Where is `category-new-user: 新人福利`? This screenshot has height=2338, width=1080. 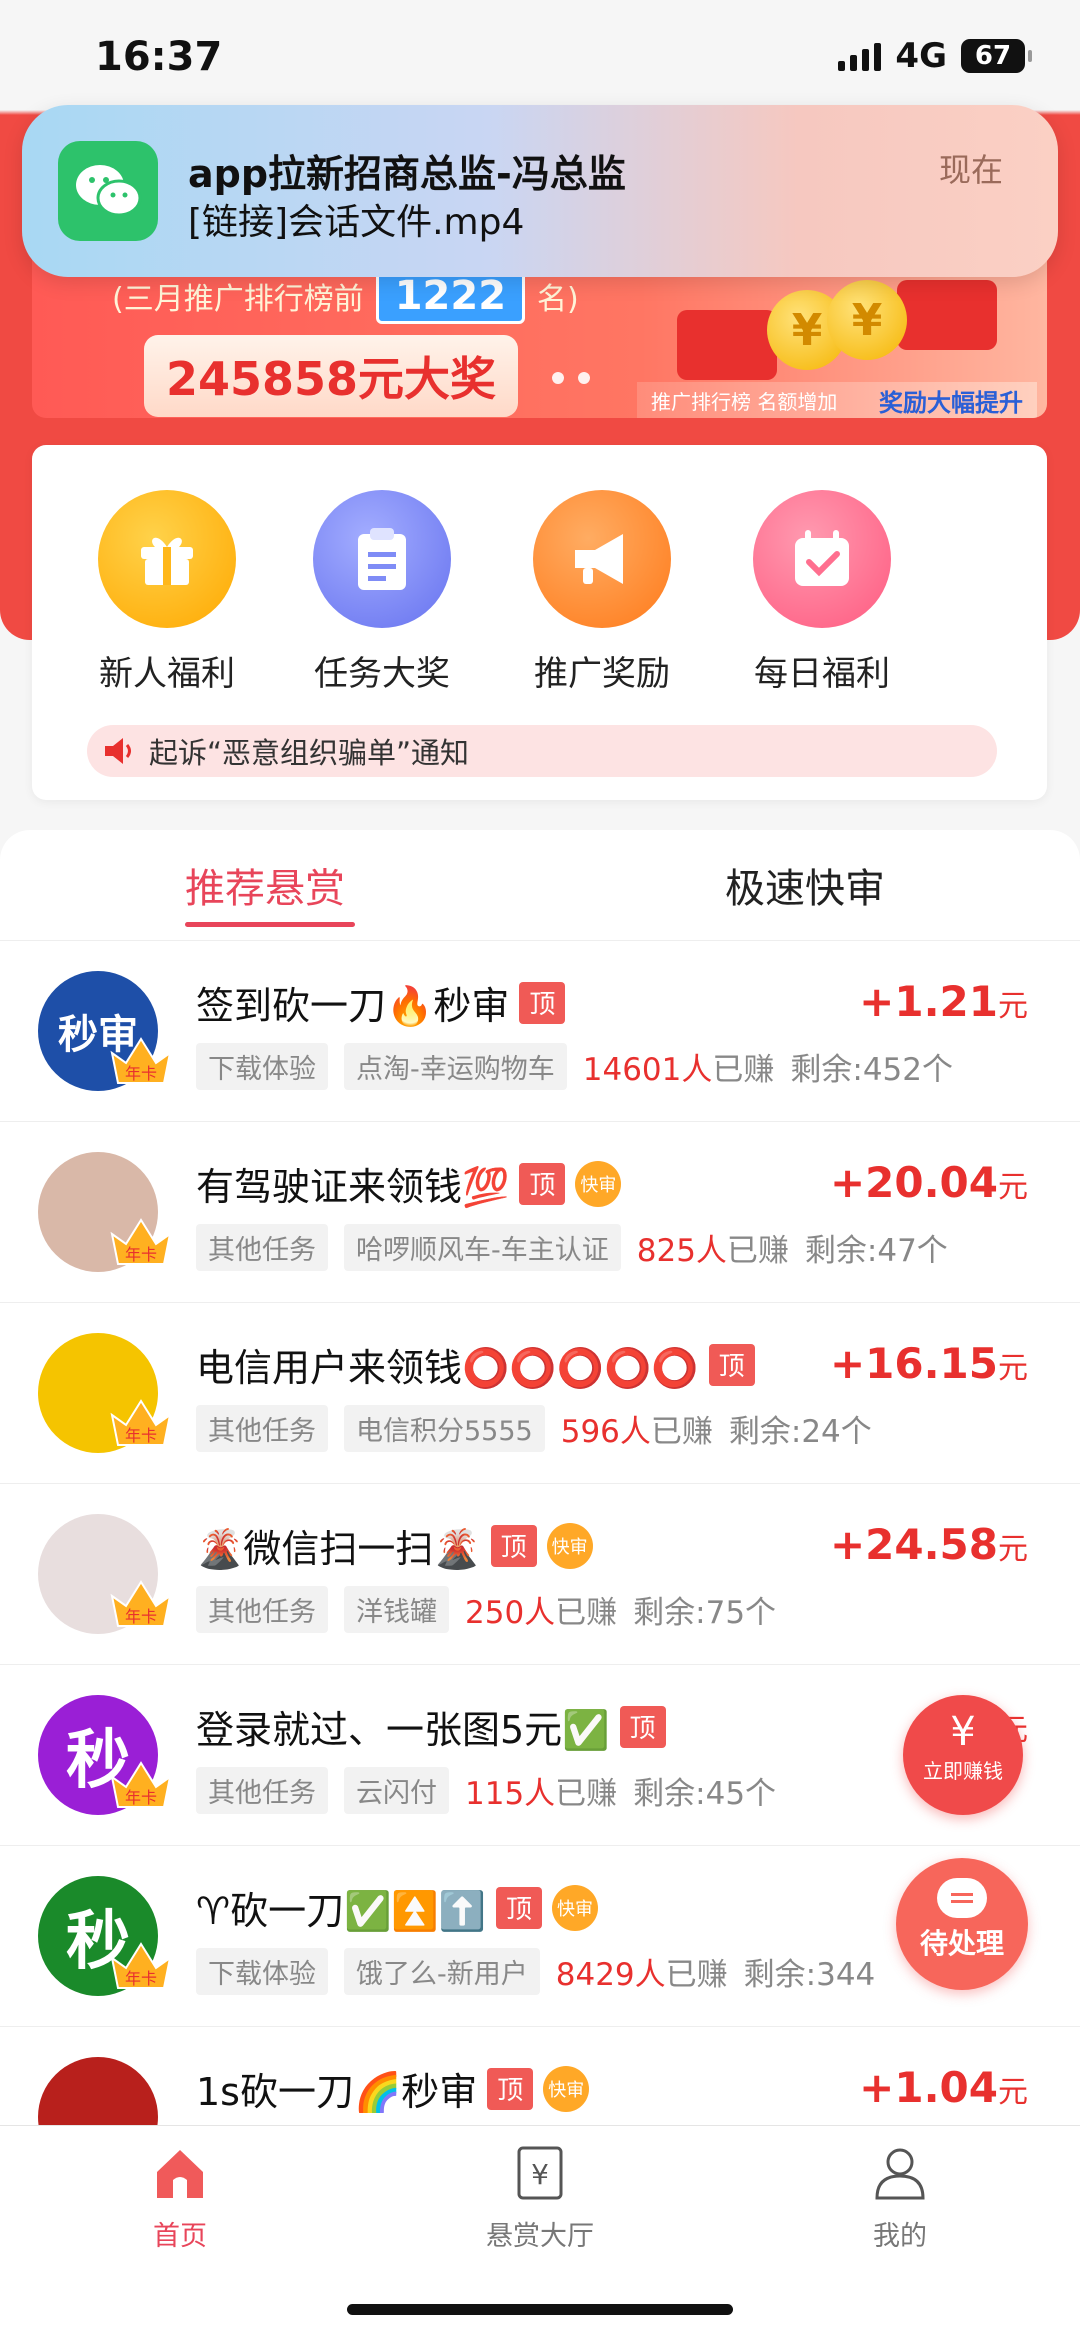
category-new-user: 新人福利 is located at coordinates (167, 592).